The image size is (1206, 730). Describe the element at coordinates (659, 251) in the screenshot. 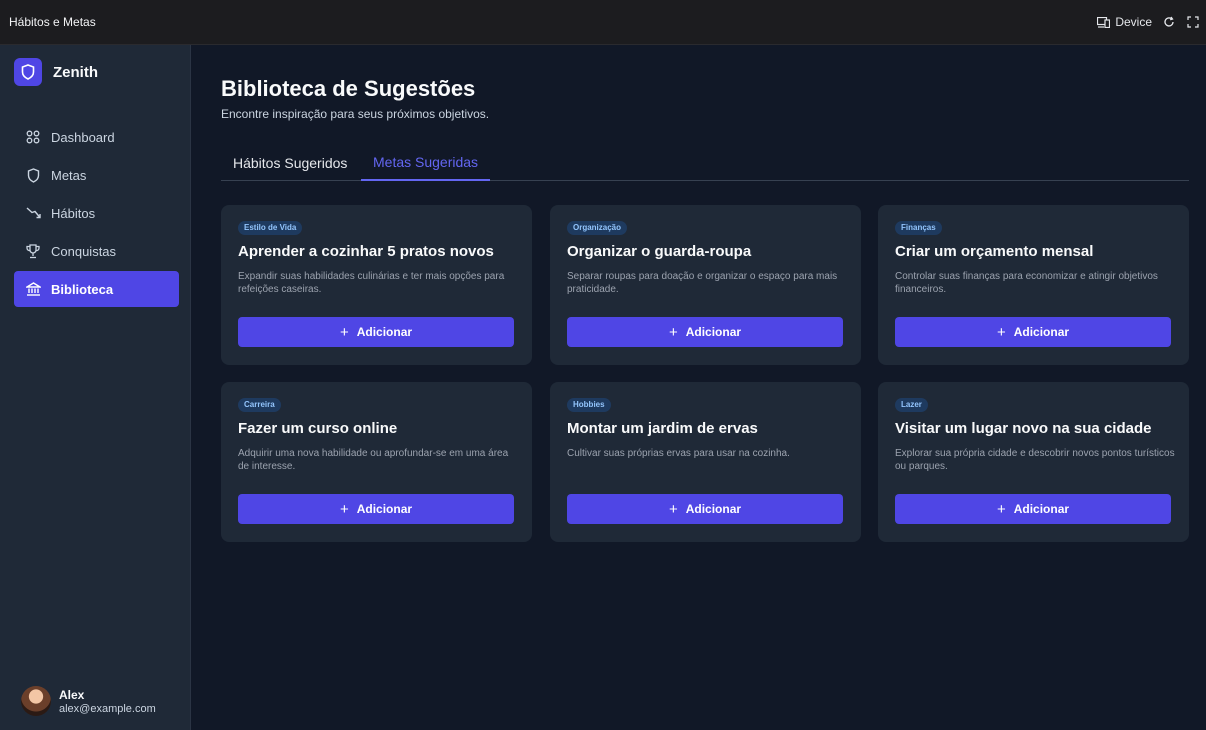

I see `card-title: Organizar o guarda-roupa` at that location.